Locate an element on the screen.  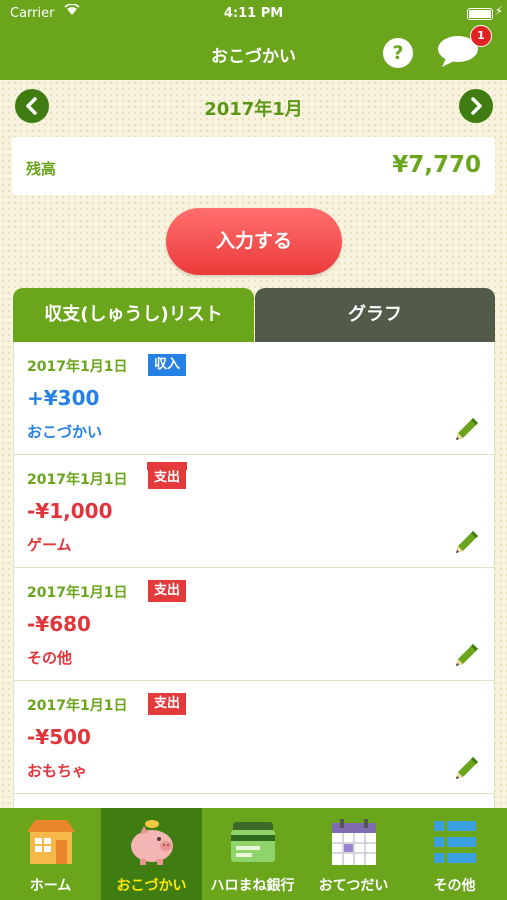
tab-home: ホーム is located at coordinates (50, 854).